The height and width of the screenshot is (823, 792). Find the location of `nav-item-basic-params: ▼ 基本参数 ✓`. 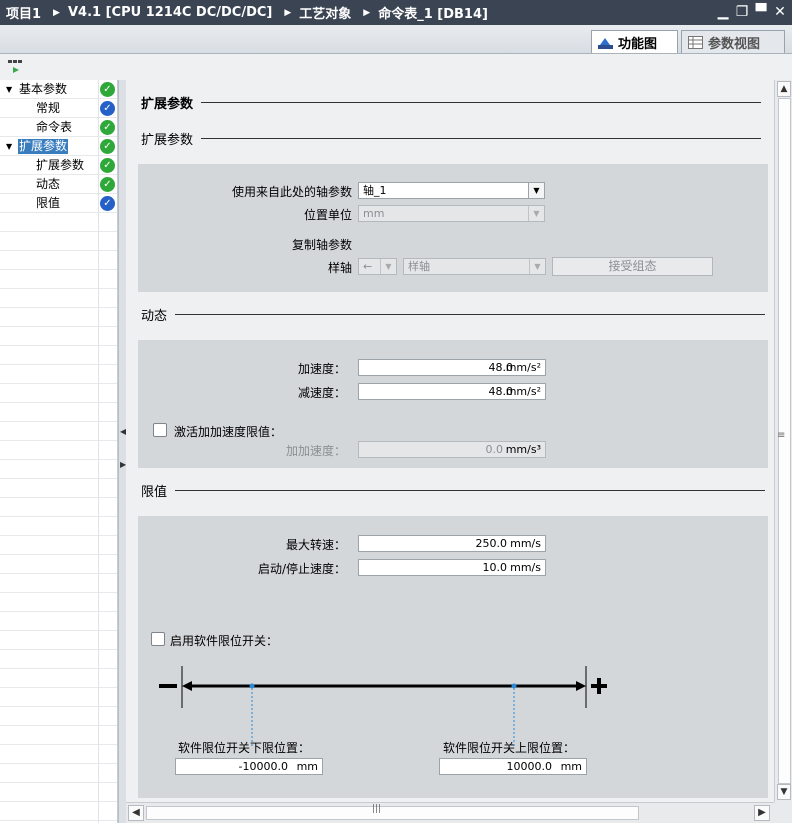

nav-item-basic-params: ▼ 基本参数 ✓ is located at coordinates (58, 89).